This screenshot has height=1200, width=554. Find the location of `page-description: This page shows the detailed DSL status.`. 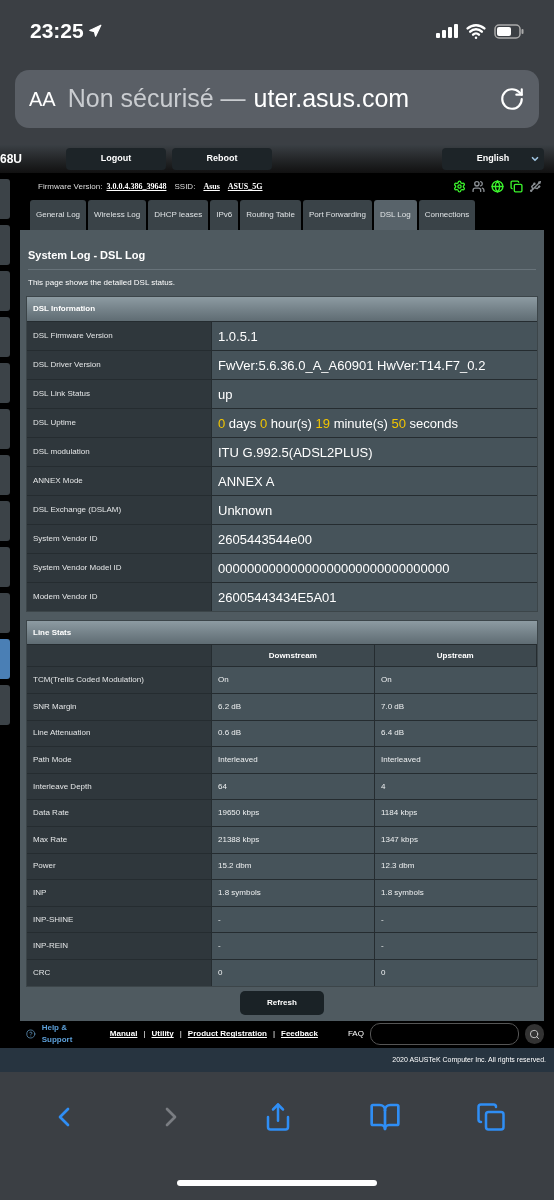

page-description: This page shows the detailed DSL status. is located at coordinates (101, 283).